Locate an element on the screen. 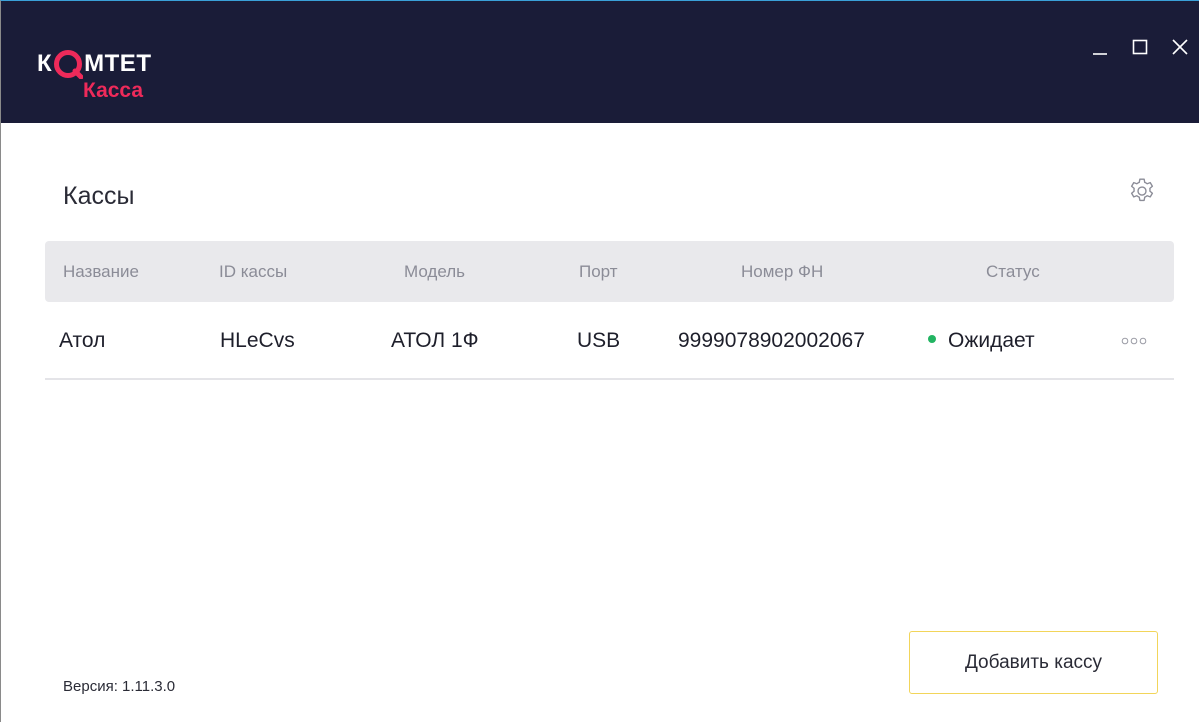 The width and height of the screenshot is (1199, 722). maximize-button is located at coordinates (1140, 47).